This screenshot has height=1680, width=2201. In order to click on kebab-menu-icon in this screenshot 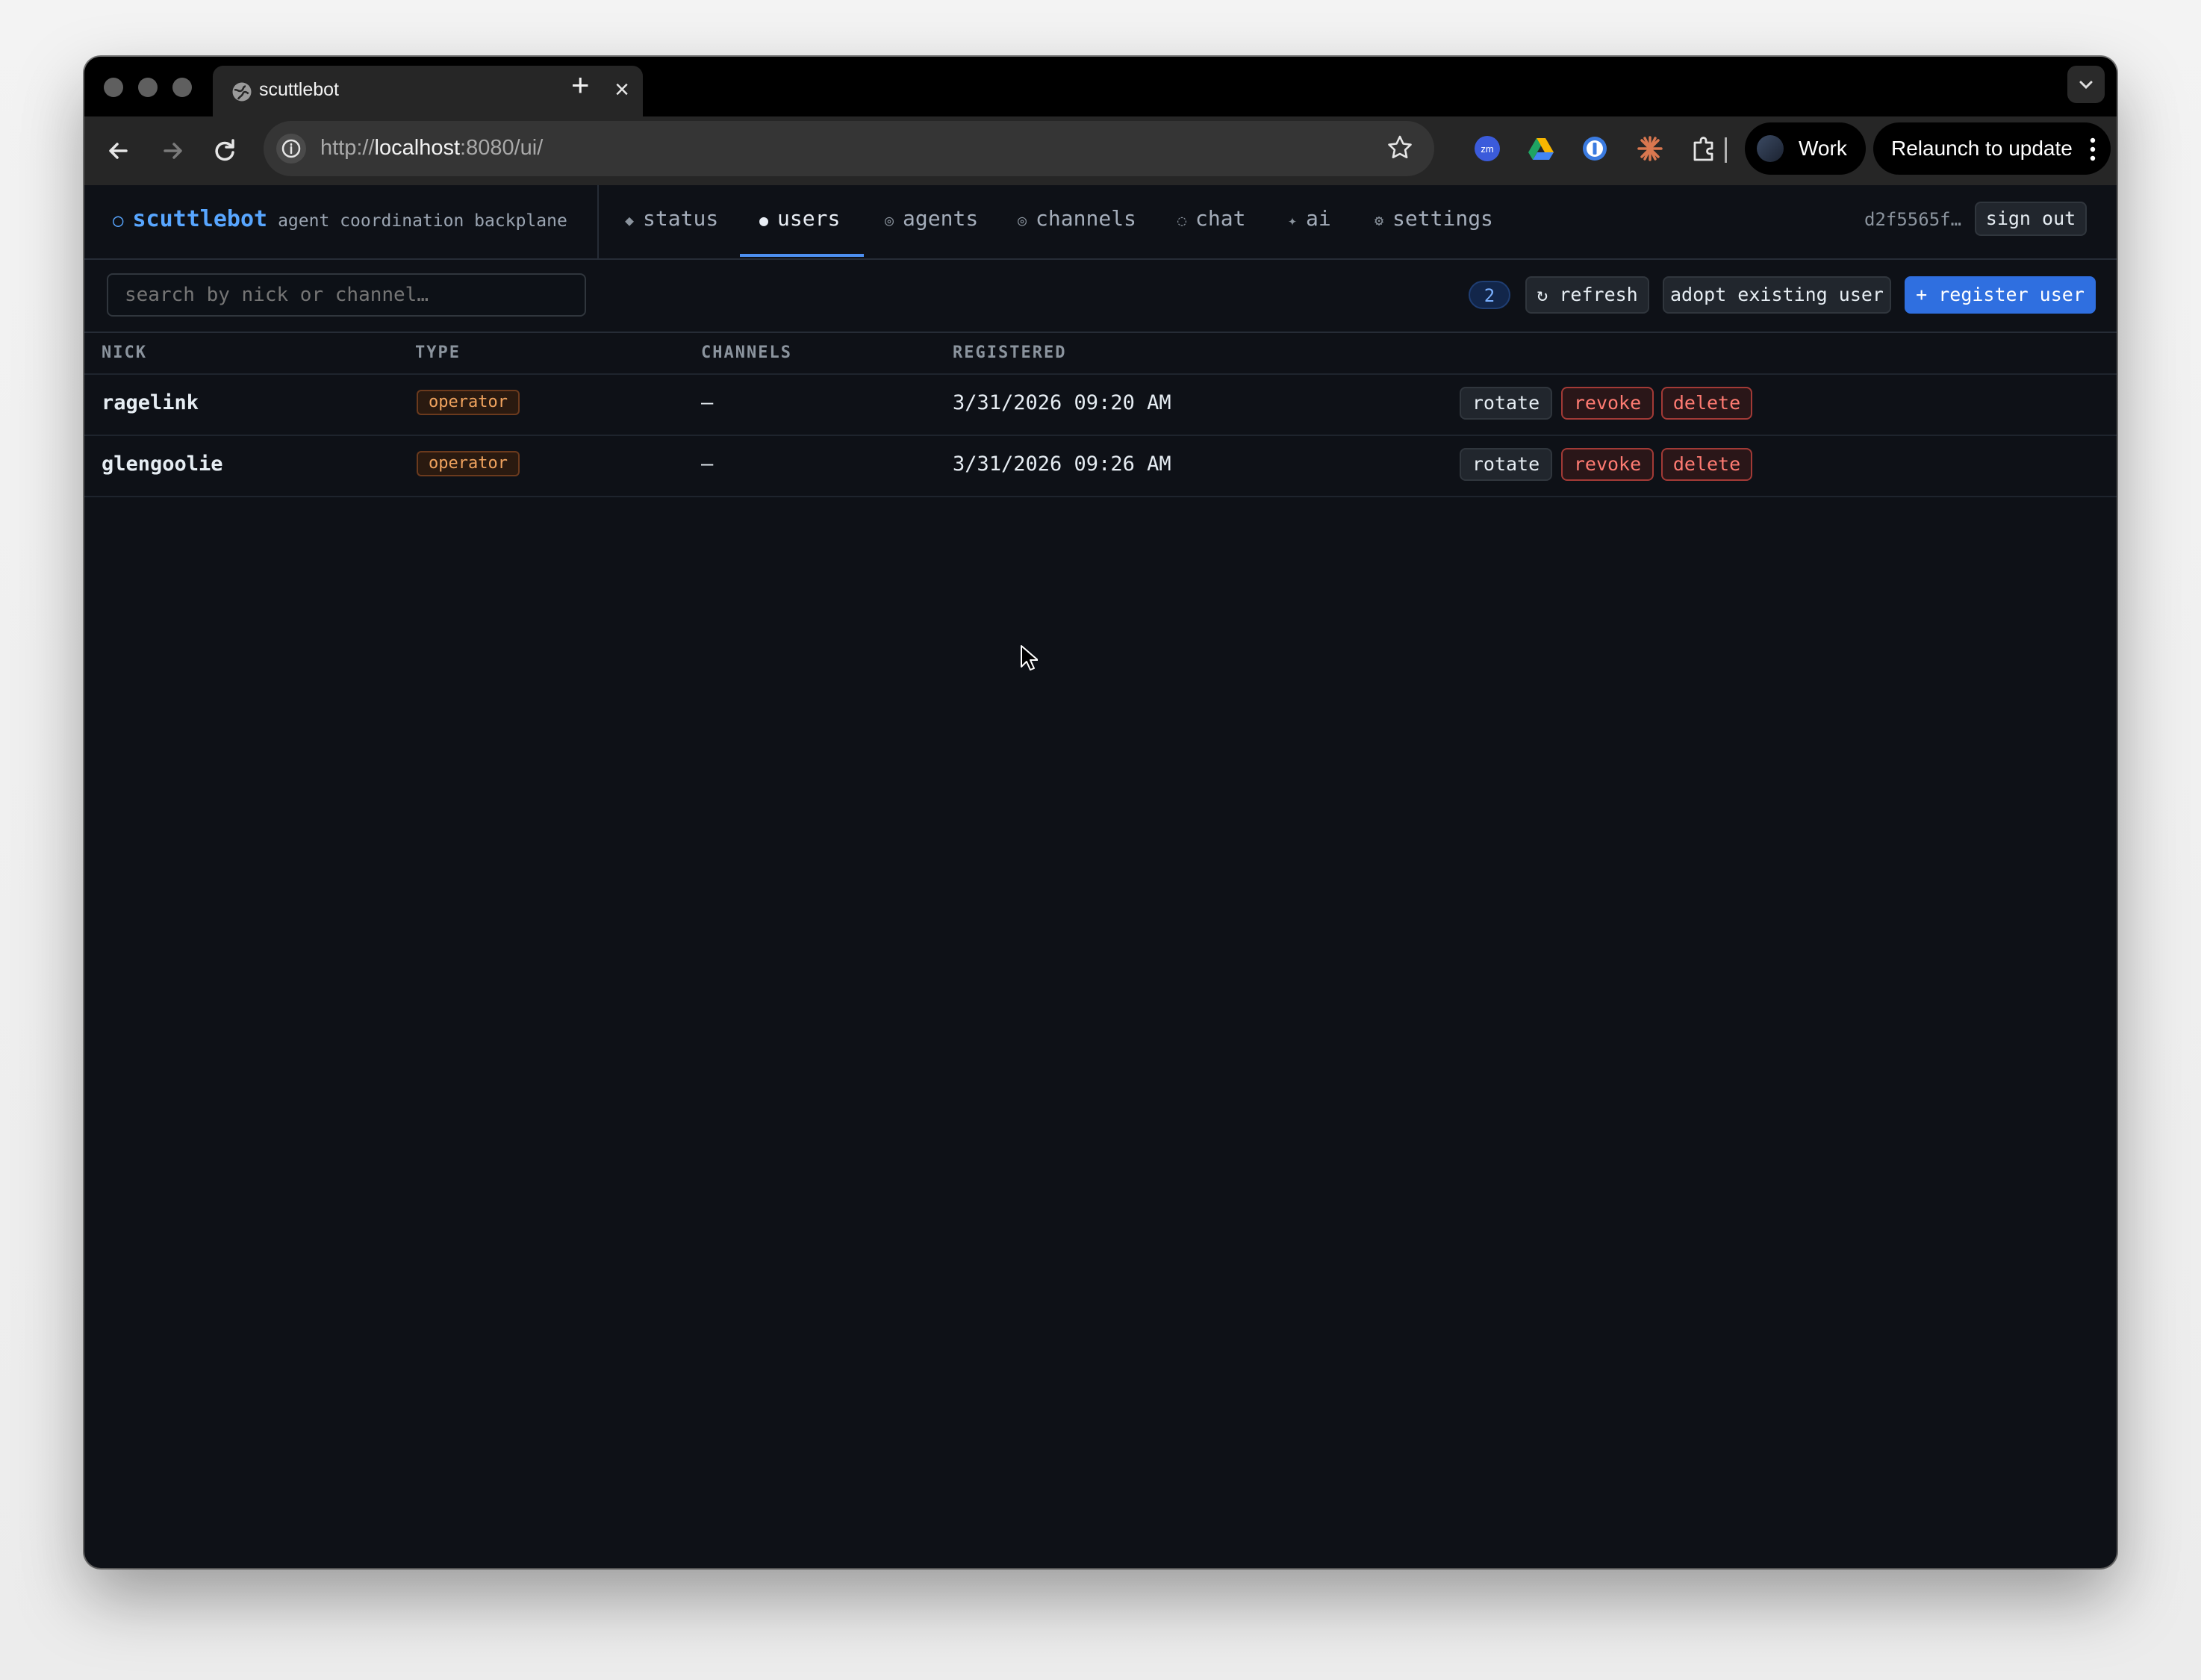, I will do `click(2093, 149)`.